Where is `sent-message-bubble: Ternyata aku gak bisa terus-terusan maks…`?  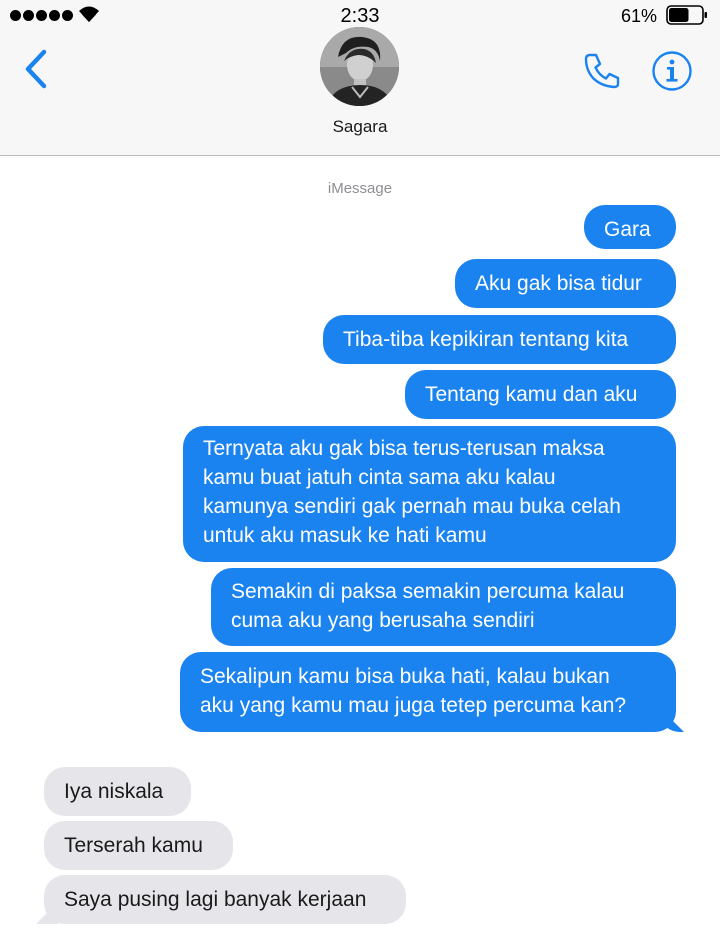 sent-message-bubble: Ternyata aku gak bisa terus-terusan maks… is located at coordinates (429, 494).